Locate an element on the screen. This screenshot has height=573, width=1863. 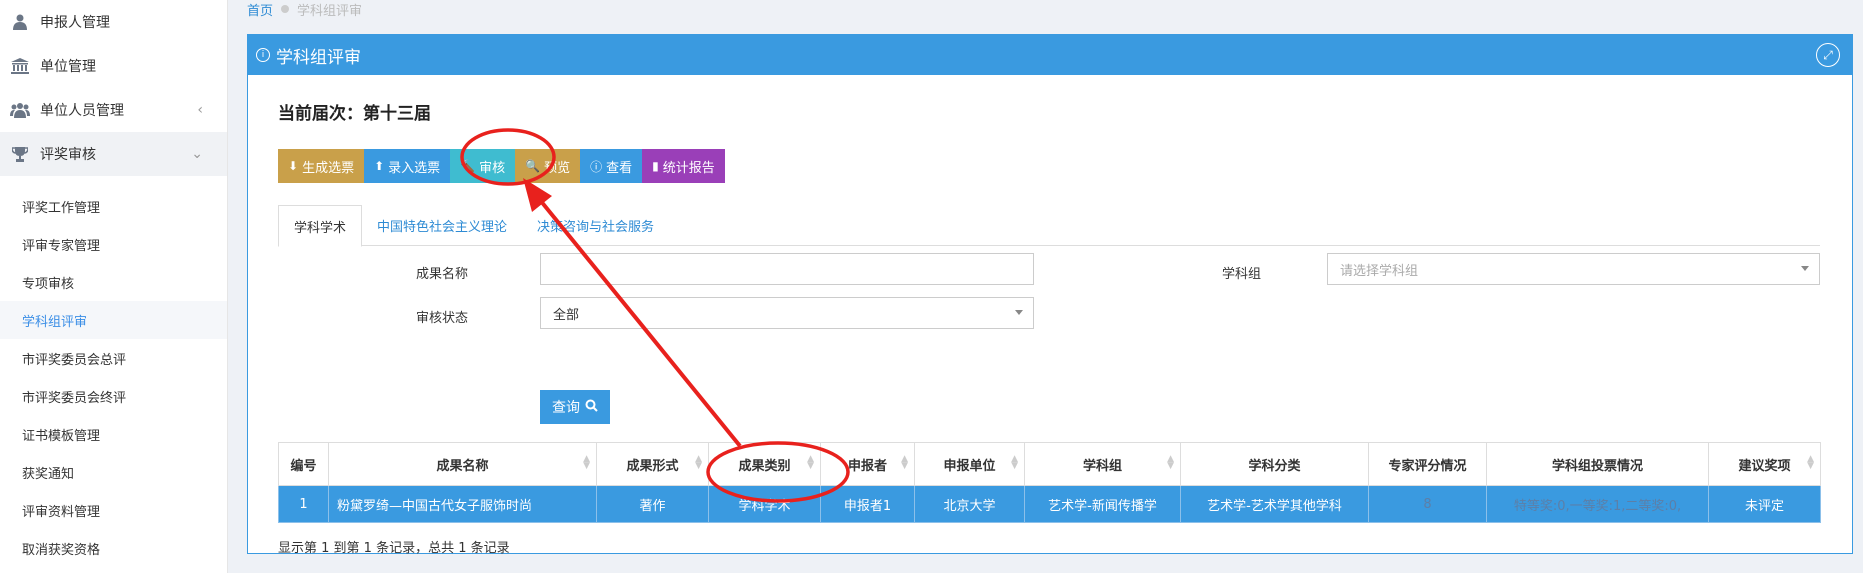
info-icon: ⓘ is located at coordinates (596, 166).